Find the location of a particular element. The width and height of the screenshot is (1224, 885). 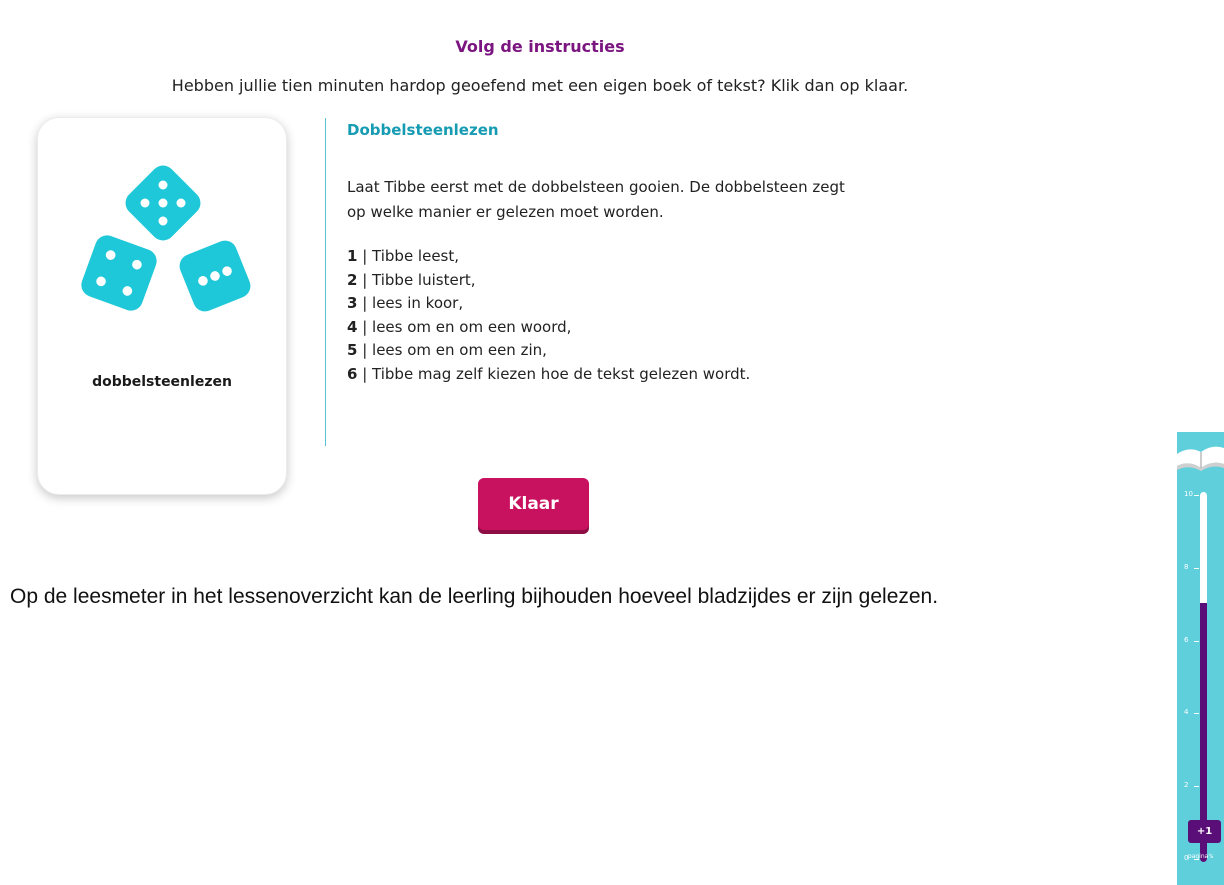

step-text: | Tibbe luistert, is located at coordinates (416, 279).